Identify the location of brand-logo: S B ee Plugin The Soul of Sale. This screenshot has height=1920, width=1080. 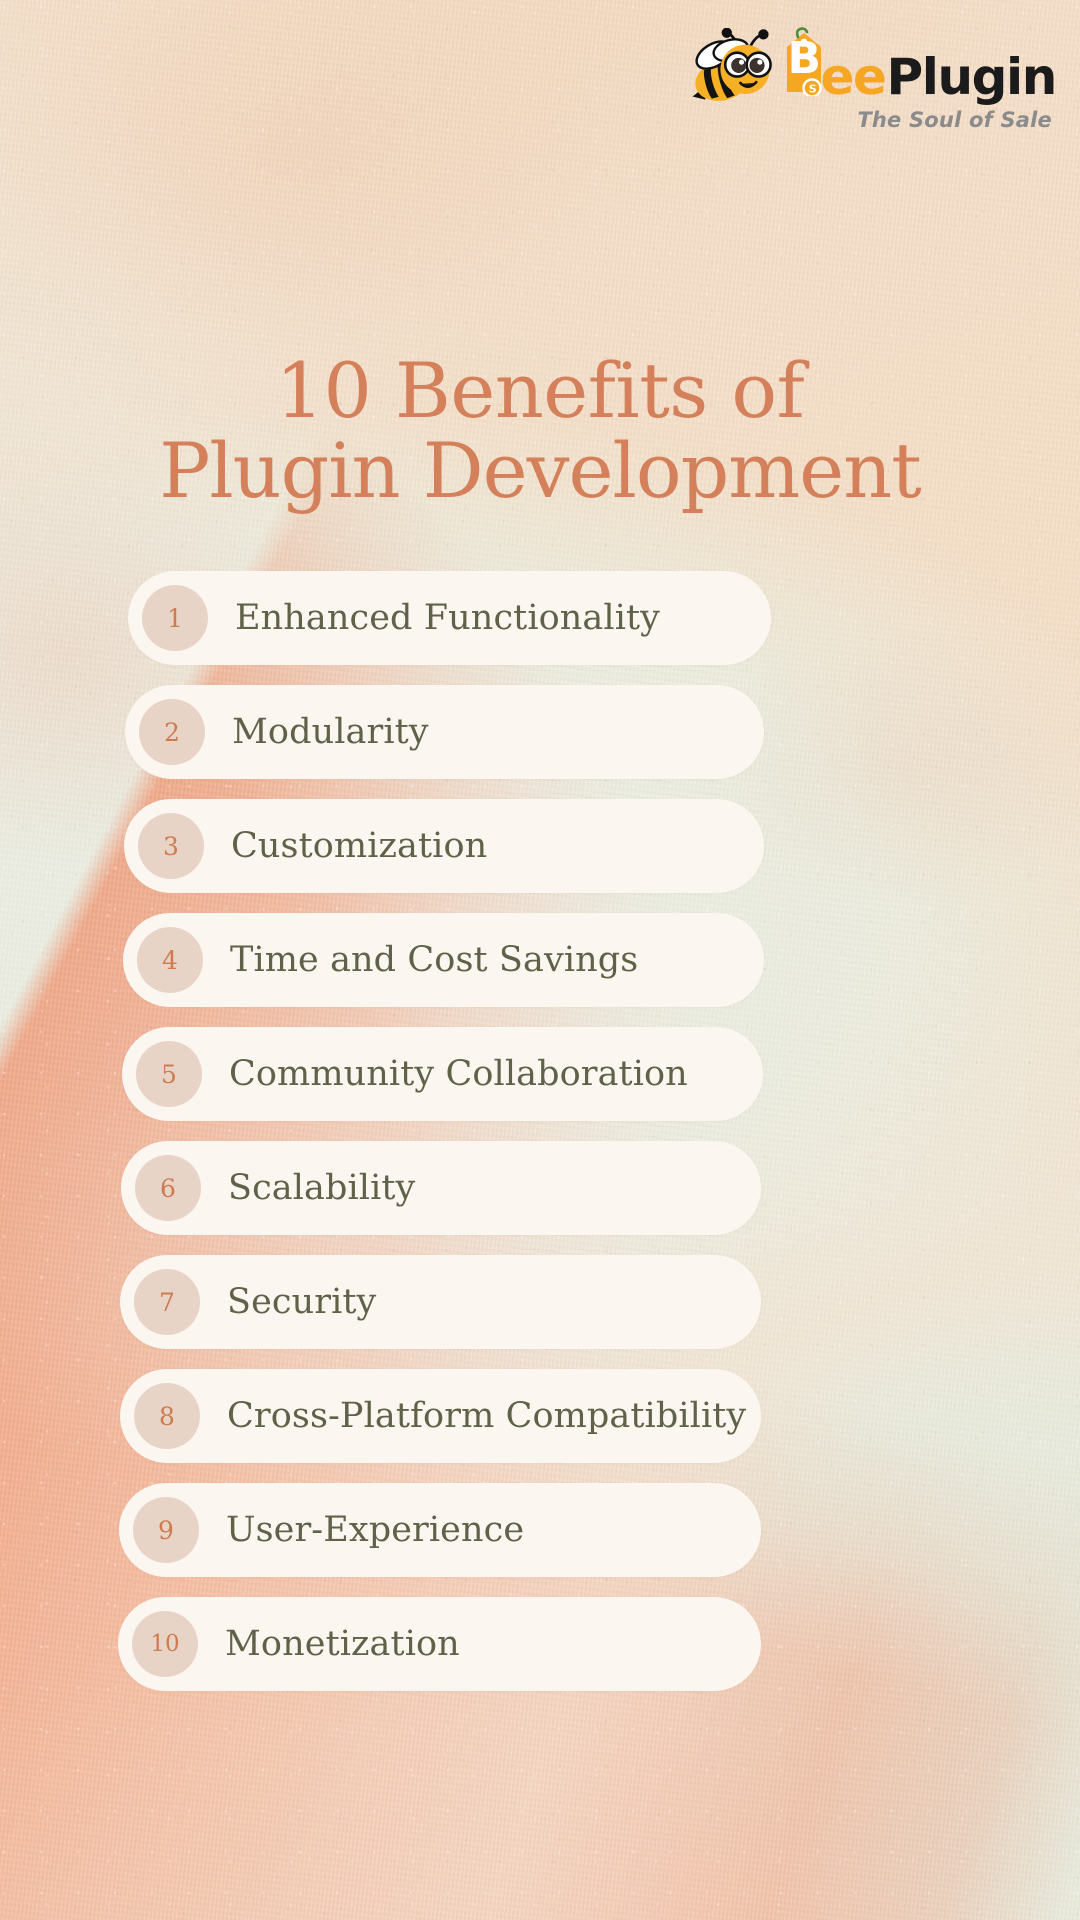
(867, 79).